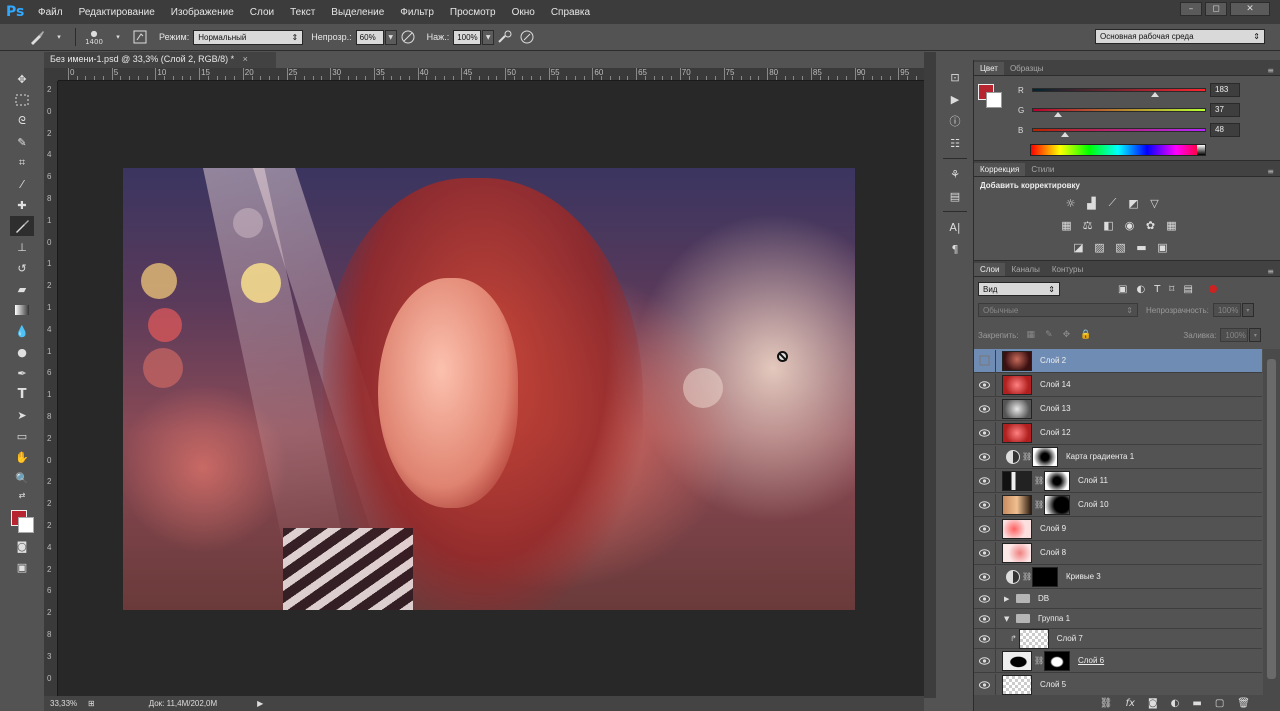 This screenshot has height=711, width=1280. Describe the element at coordinates (1118, 577) in the screenshot. I see `layer-row: ⛓ Кривые 3` at that location.